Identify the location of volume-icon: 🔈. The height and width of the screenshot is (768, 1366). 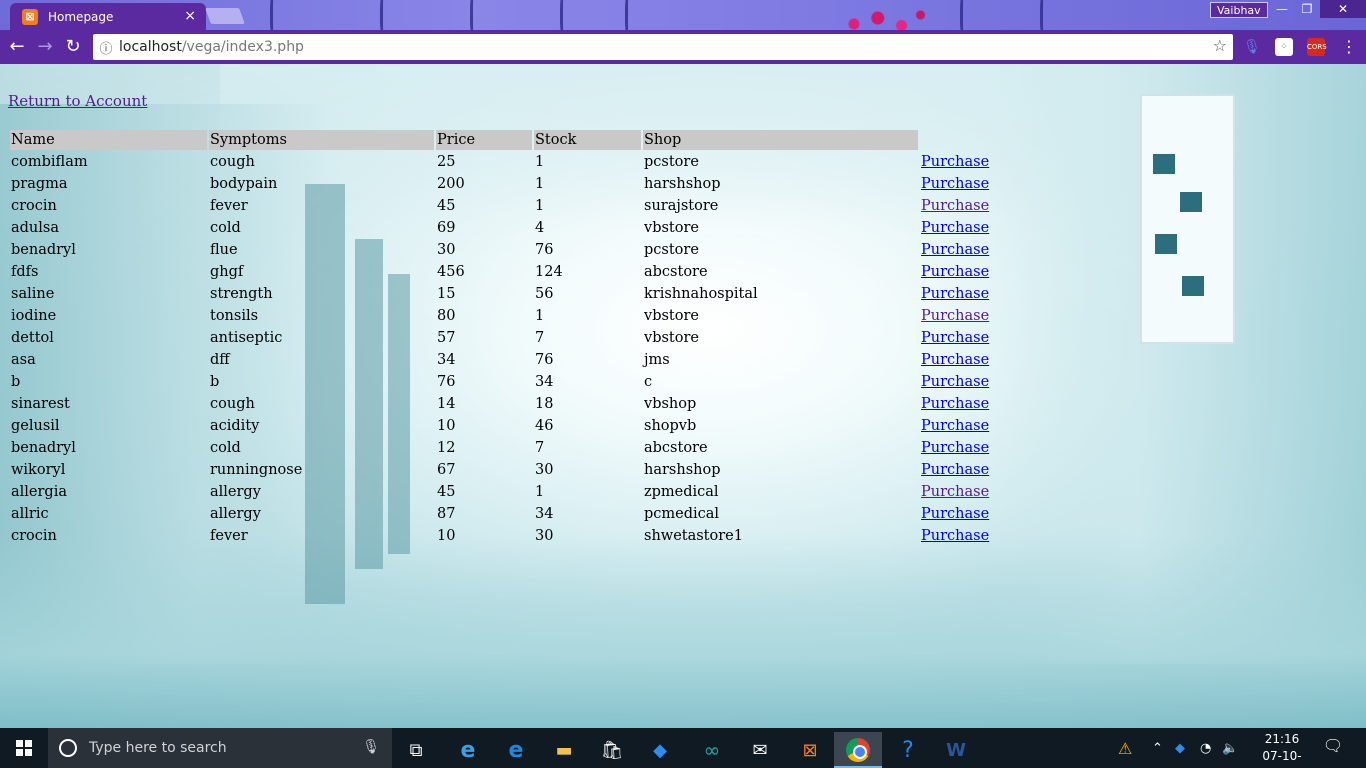
(1230, 748).